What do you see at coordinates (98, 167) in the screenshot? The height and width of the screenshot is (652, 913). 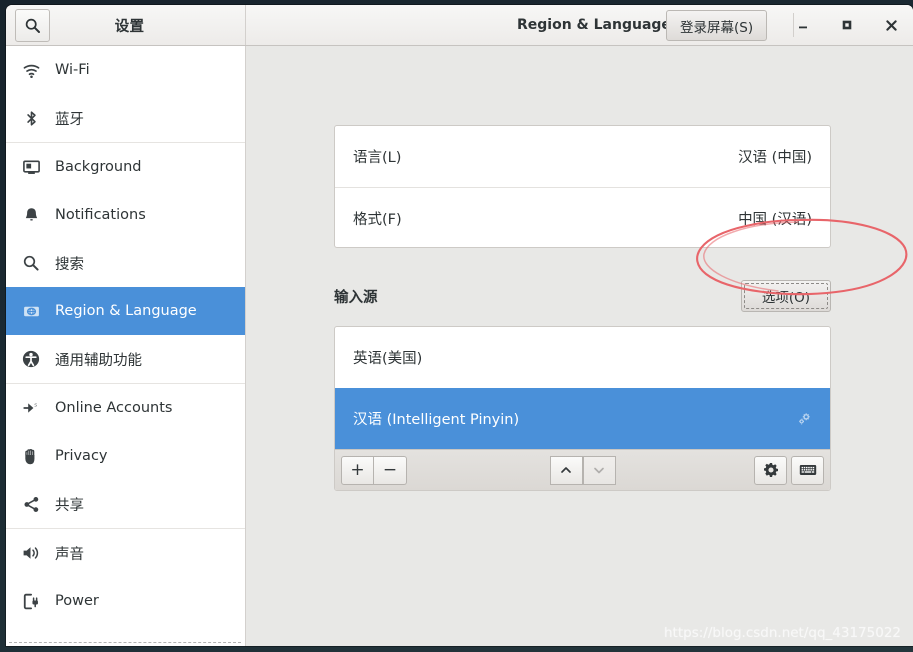 I see `sidebar-item-label: Background` at bounding box center [98, 167].